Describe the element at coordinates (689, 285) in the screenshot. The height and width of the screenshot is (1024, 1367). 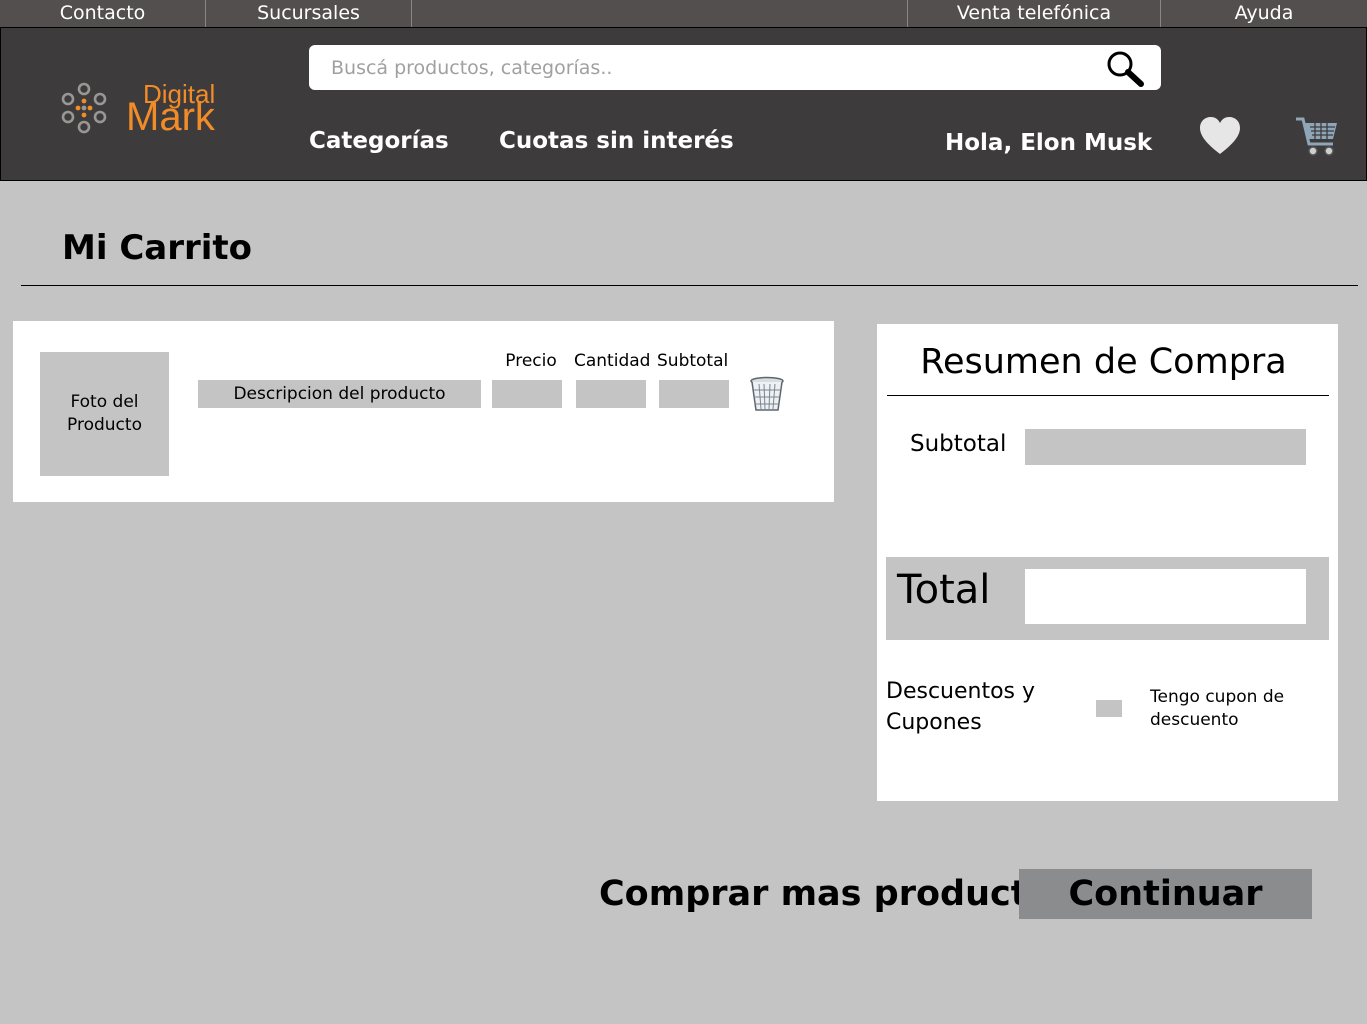
I see `title-divider` at that location.